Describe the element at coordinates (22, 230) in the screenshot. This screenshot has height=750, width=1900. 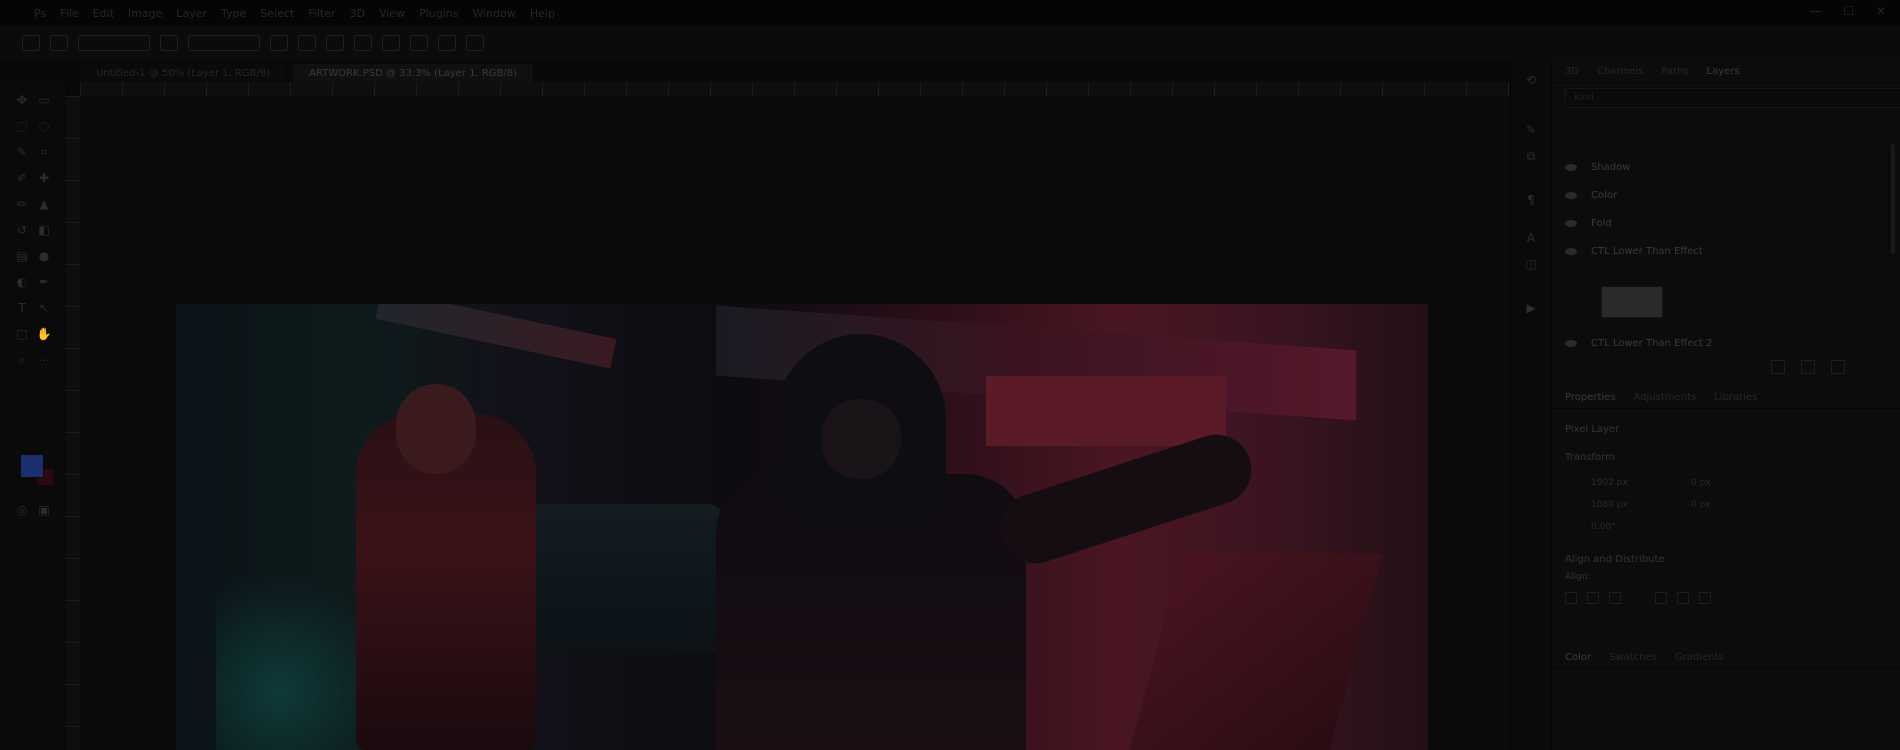
I see `history-brush-tool-icon: ↺` at that location.